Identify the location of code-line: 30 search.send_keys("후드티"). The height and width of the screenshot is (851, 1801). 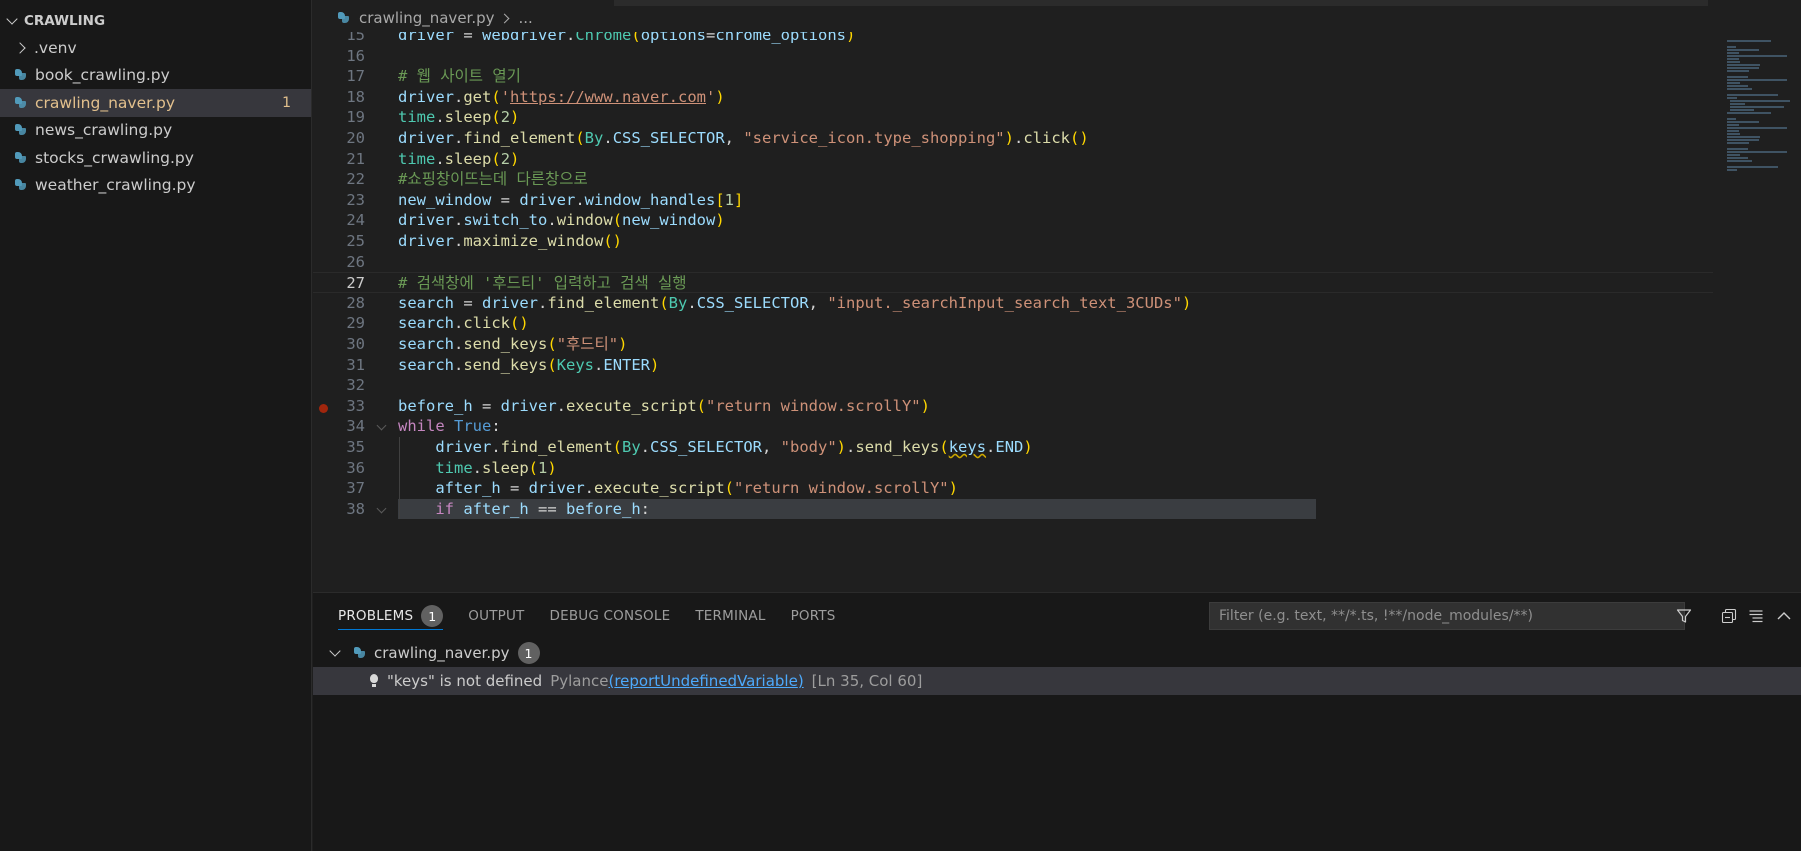
(1013, 344).